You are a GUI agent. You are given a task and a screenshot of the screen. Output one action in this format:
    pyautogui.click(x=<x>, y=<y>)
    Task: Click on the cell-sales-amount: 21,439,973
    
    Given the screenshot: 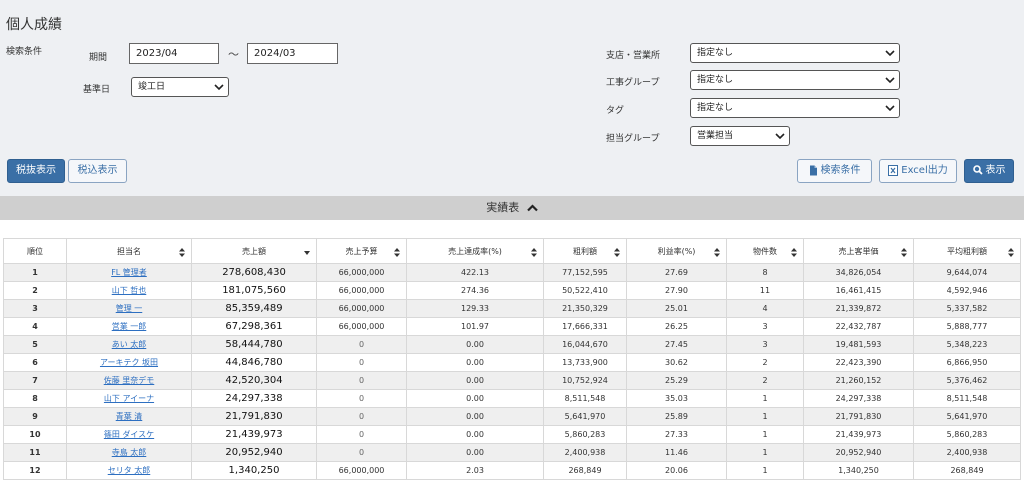 What is the action you would take?
    pyautogui.click(x=254, y=434)
    